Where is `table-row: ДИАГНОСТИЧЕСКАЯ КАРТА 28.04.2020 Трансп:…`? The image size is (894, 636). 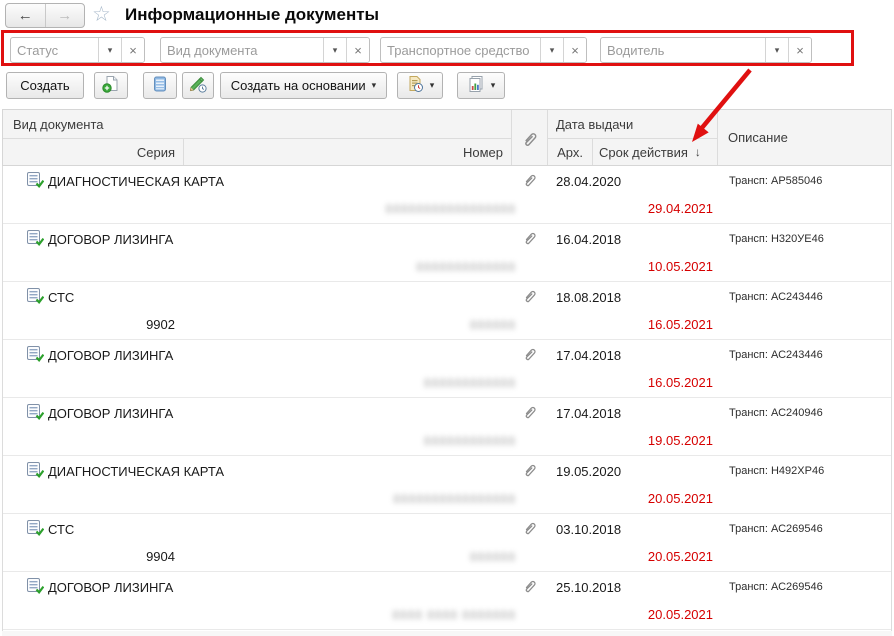 table-row: ДИАГНОСТИЧЕСКАЯ КАРТА 28.04.2020 Трансп:… is located at coordinates (447, 195).